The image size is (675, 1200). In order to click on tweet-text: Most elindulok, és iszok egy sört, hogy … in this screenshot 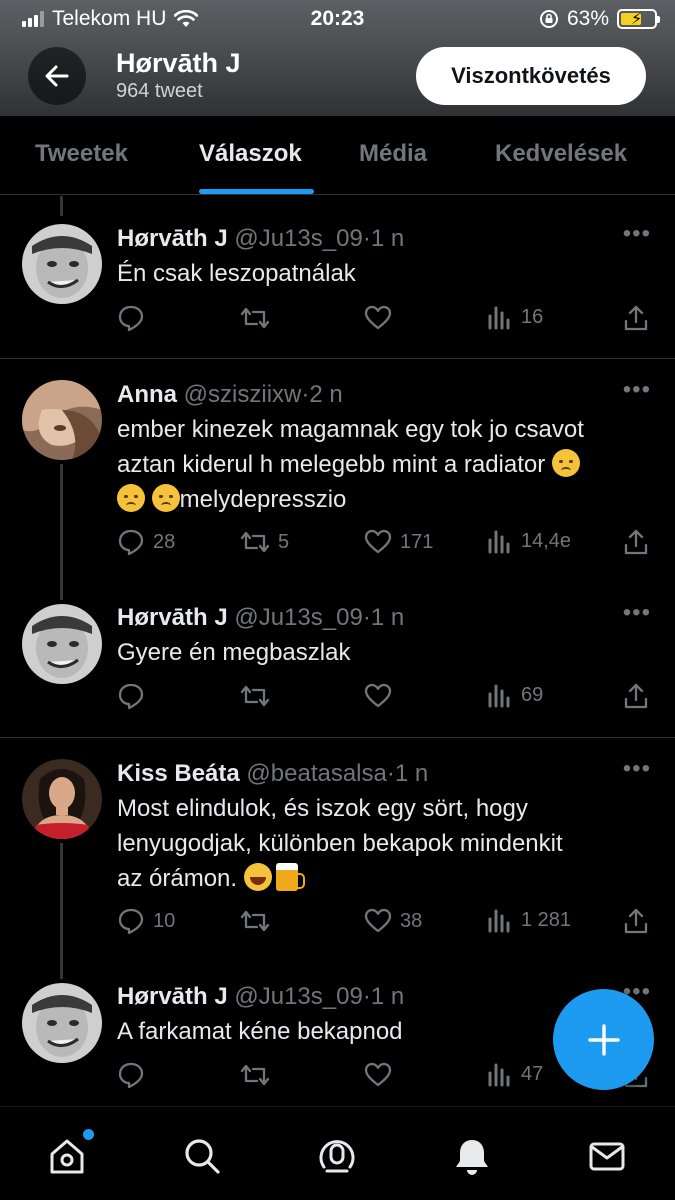, I will do `click(384, 843)`.